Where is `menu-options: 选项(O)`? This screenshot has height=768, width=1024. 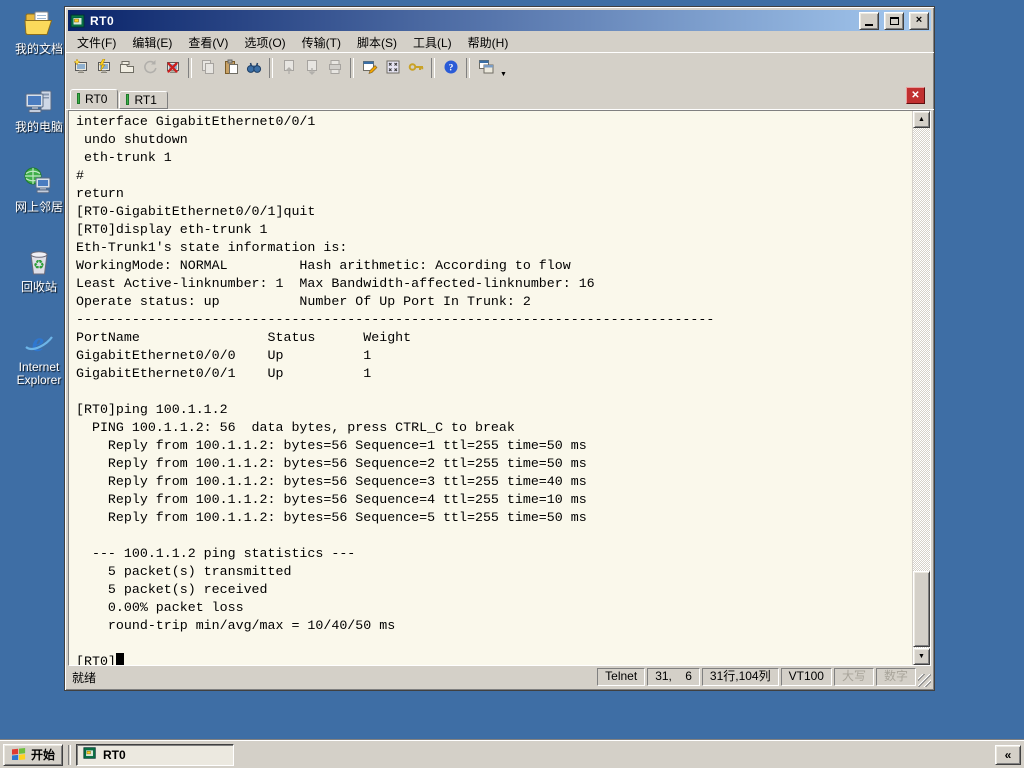
menu-options: 选项(O) is located at coordinates (264, 42).